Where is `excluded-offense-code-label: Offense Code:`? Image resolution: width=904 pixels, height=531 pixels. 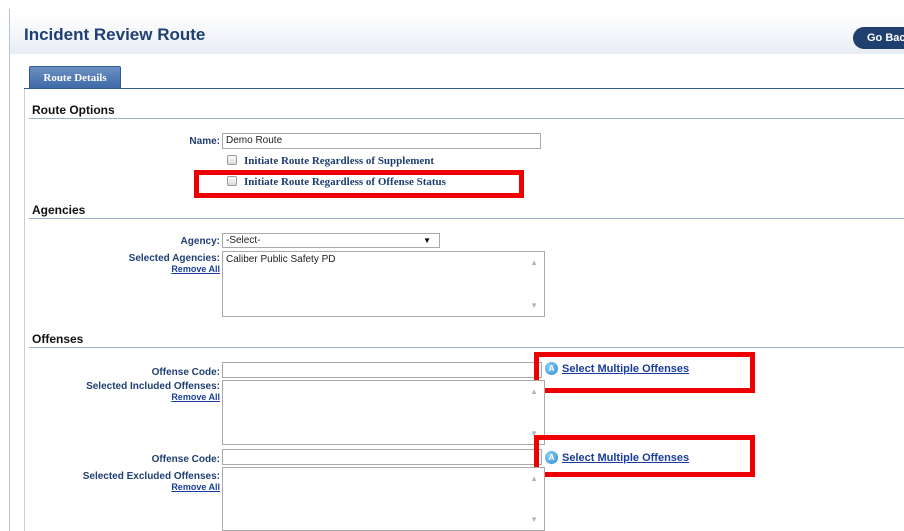
excluded-offense-code-label: Offense Code: is located at coordinates (185, 459).